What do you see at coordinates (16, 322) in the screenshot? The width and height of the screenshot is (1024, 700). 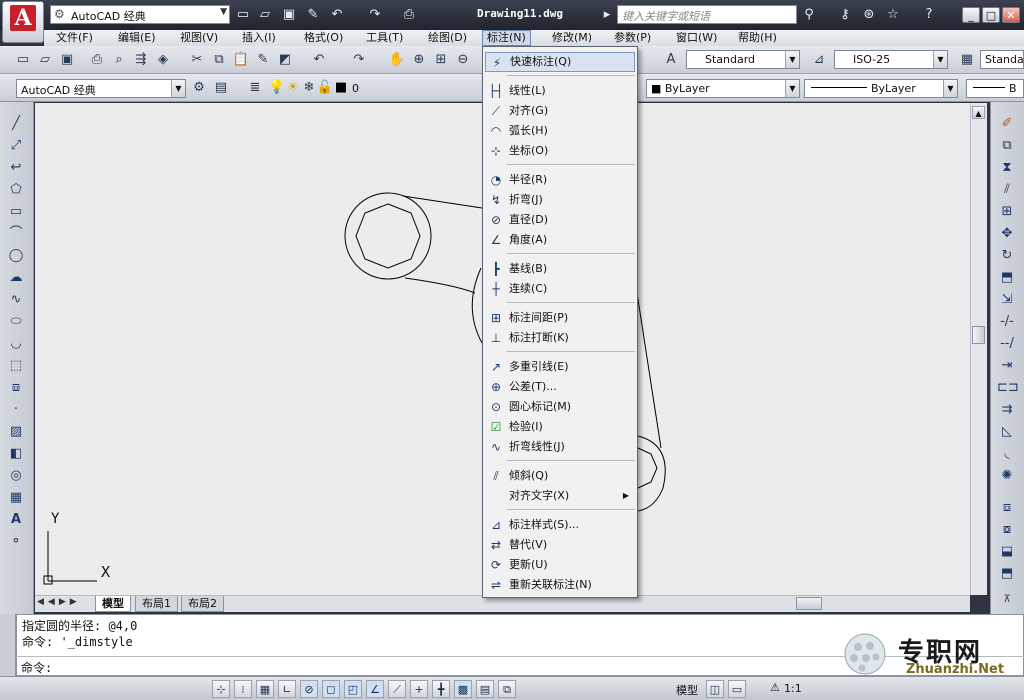 I see `ellipse-icon: ⬭` at bounding box center [16, 322].